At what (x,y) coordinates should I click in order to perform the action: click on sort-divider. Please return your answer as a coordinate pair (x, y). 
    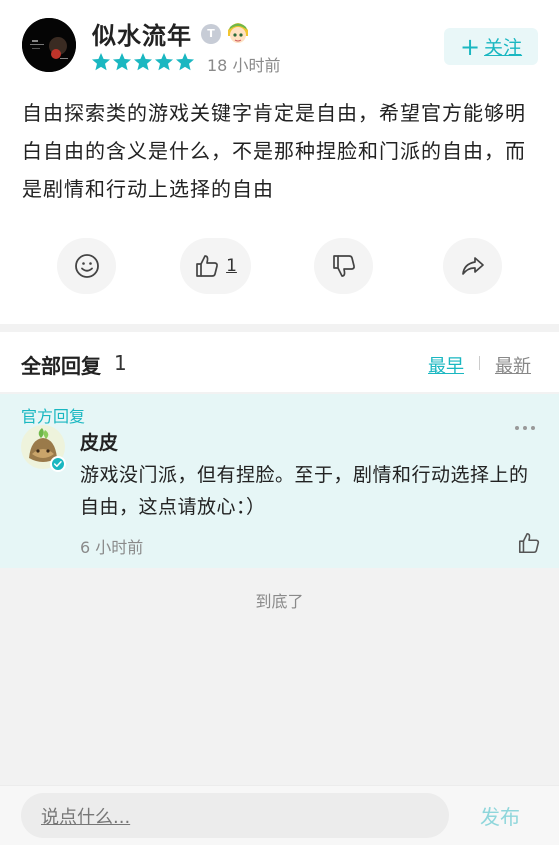
    Looking at the image, I should click on (479, 363).